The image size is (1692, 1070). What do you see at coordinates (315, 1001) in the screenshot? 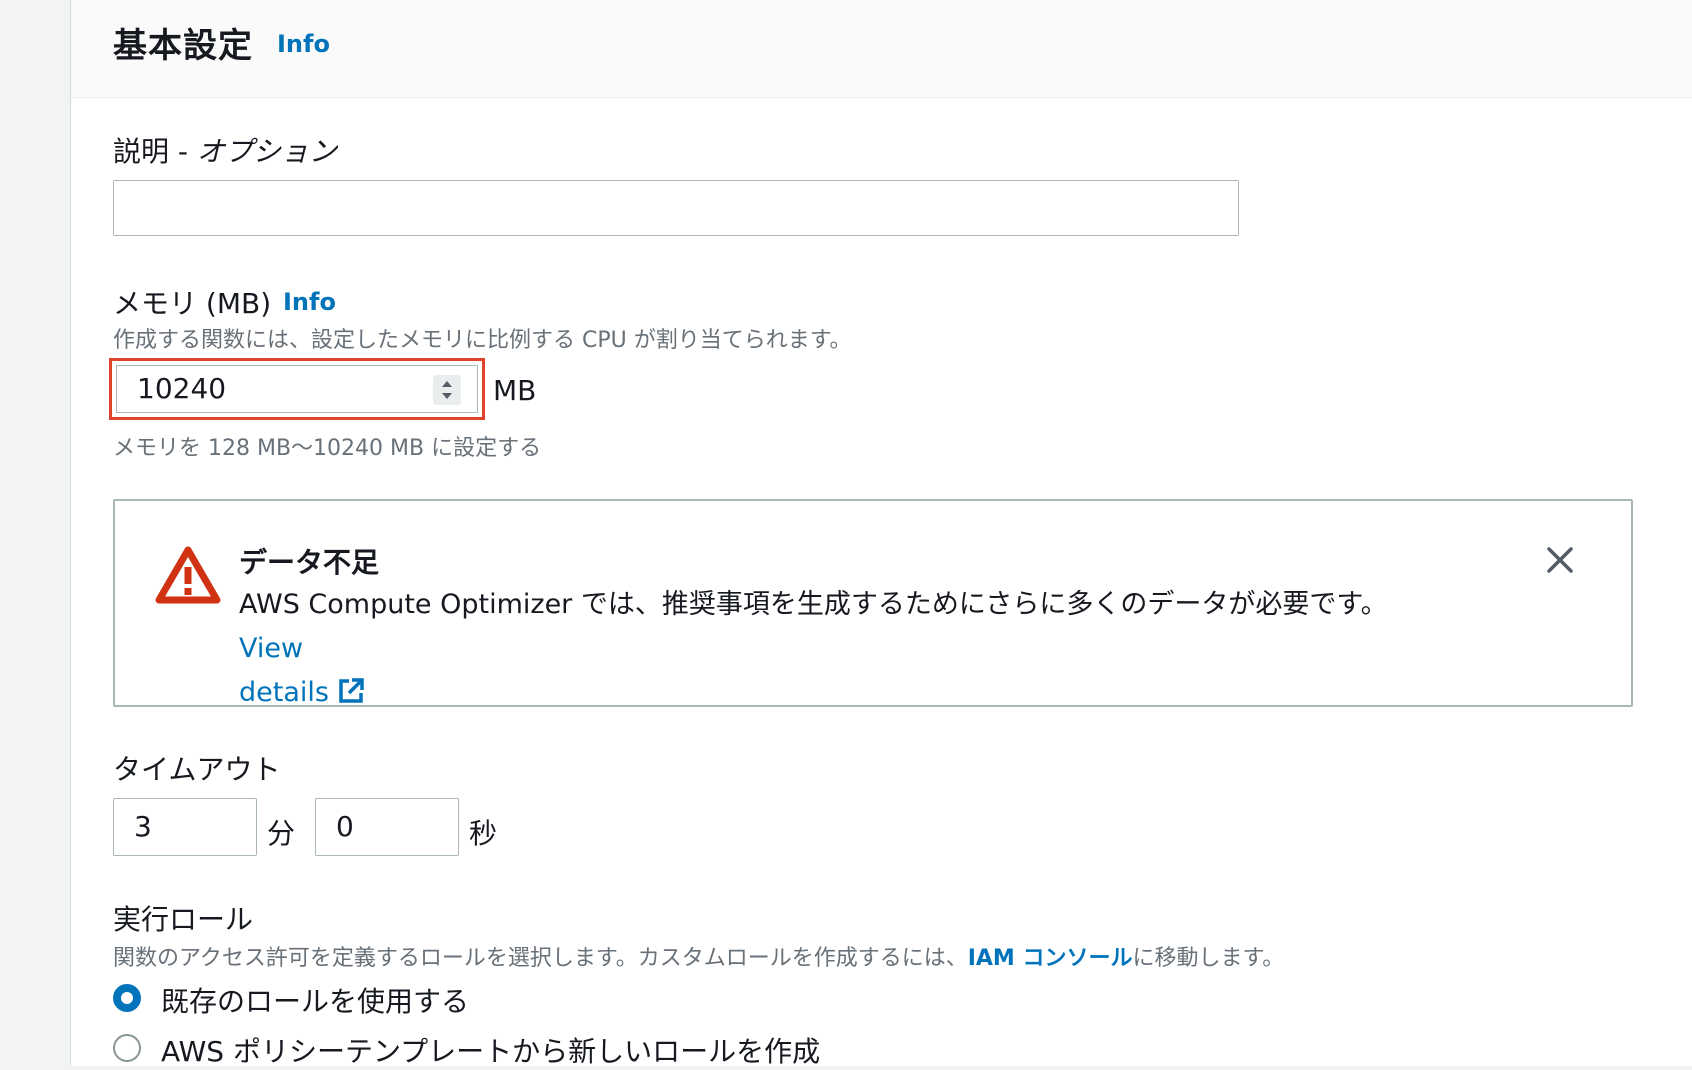
I see `radio-label: 既存のロールを使用する` at bounding box center [315, 1001].